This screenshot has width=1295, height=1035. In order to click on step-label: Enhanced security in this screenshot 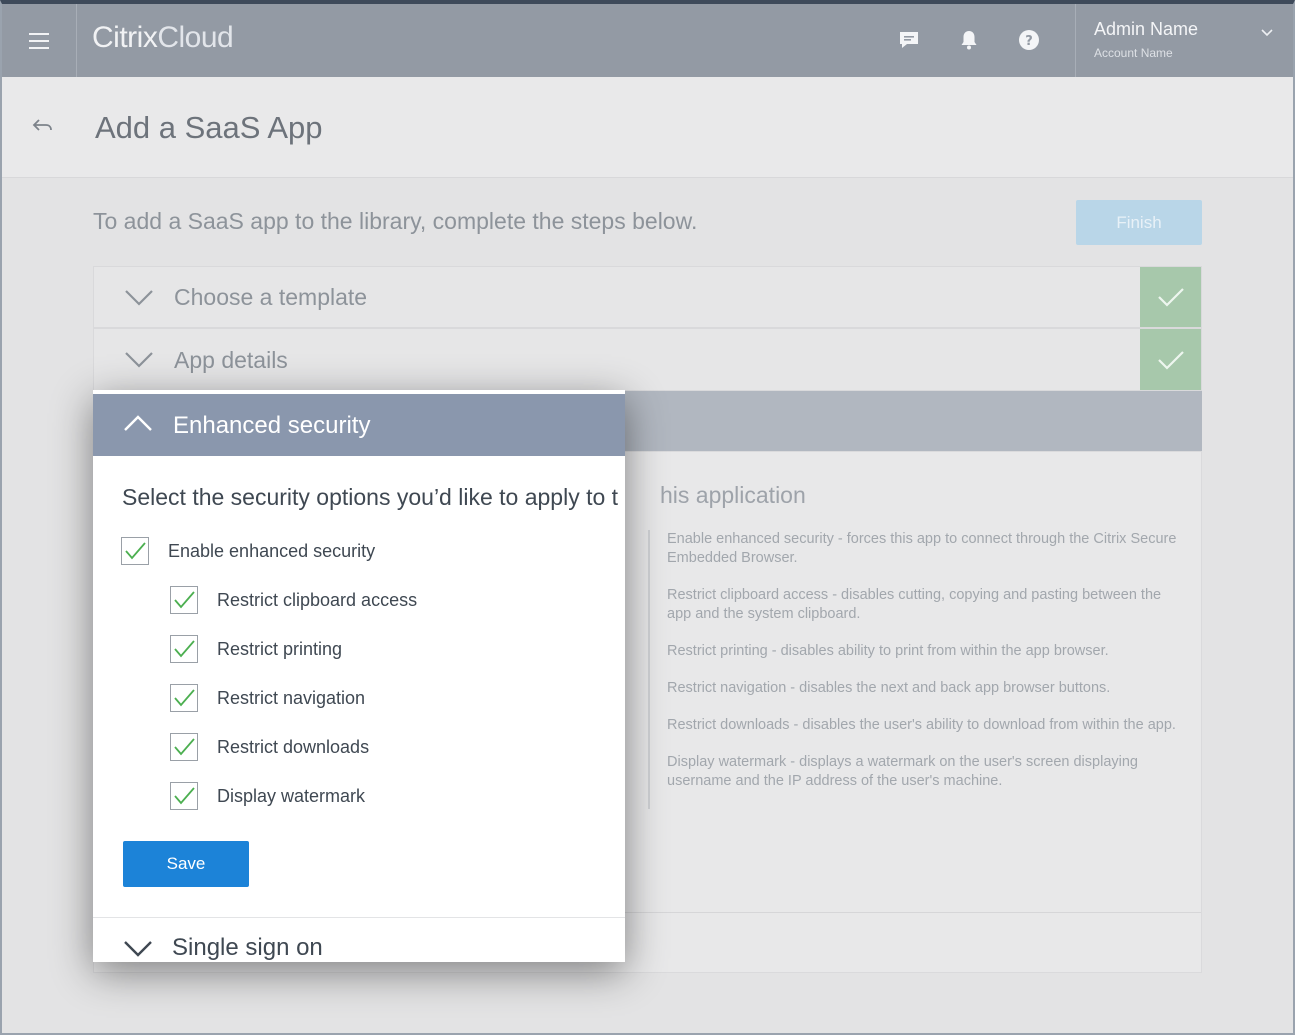, I will do `click(272, 425)`.